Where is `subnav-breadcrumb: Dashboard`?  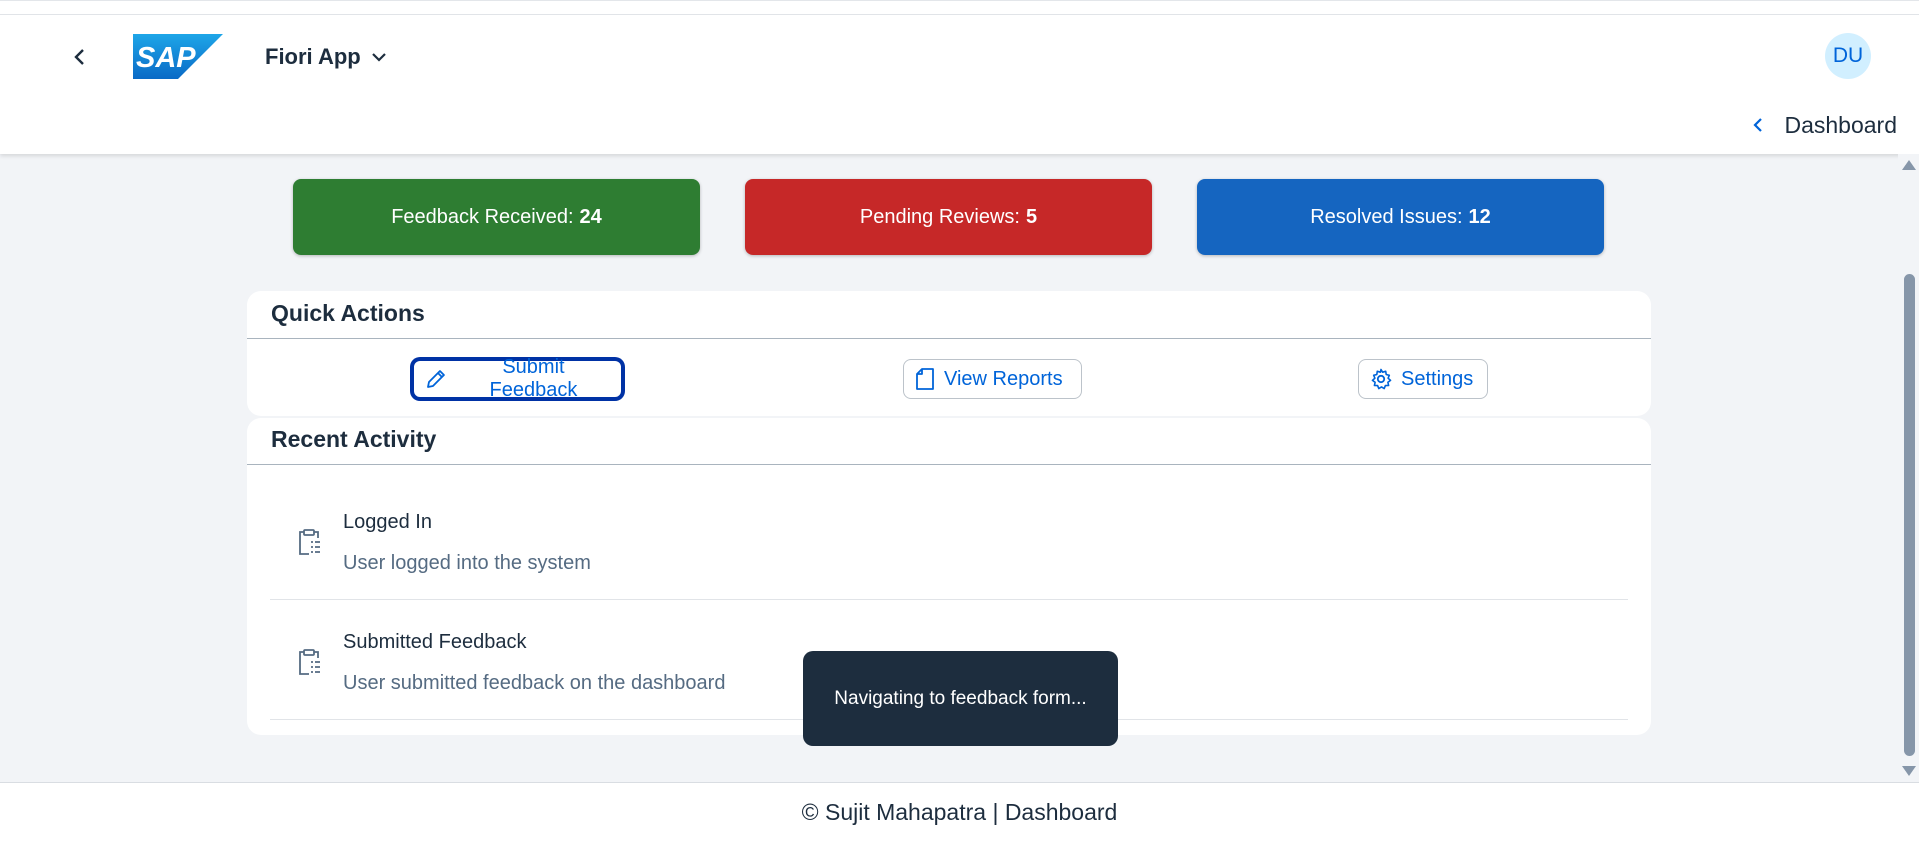
subnav-breadcrumb: Dashboard is located at coordinates (1824, 125).